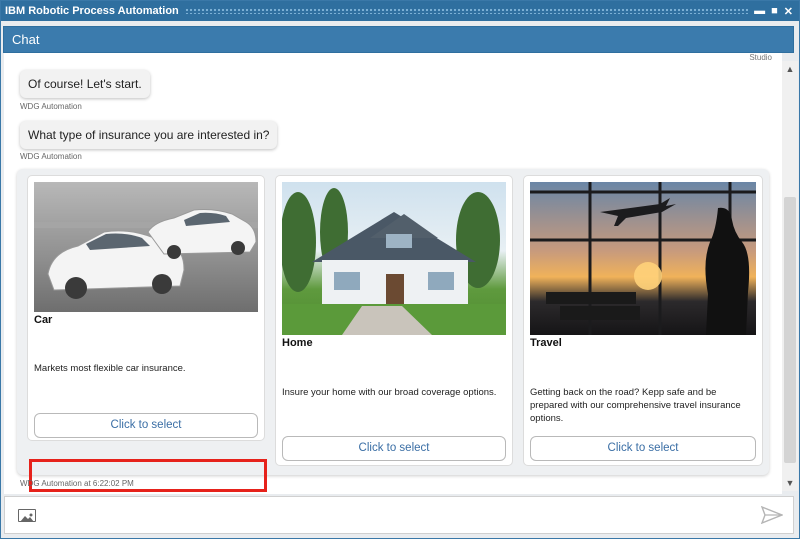 This screenshot has height=539, width=800. What do you see at coordinates (26, 39) in the screenshot?
I see `chat-title: Chat` at bounding box center [26, 39].